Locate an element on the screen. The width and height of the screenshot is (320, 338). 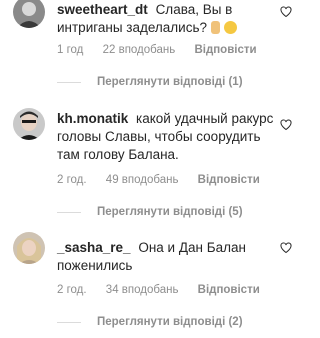
comment-username: kh.monatik is located at coordinates (92, 118).